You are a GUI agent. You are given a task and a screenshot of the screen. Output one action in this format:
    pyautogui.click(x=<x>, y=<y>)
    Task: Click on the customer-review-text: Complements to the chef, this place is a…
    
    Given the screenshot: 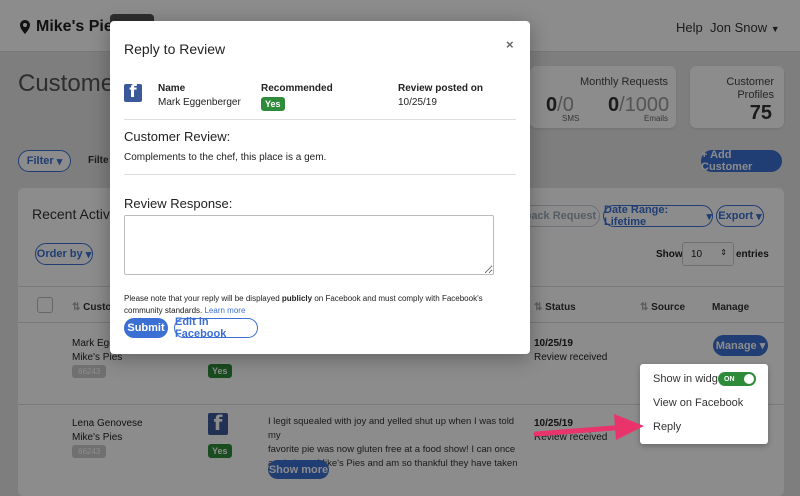 What is the action you would take?
    pyautogui.click(x=225, y=157)
    